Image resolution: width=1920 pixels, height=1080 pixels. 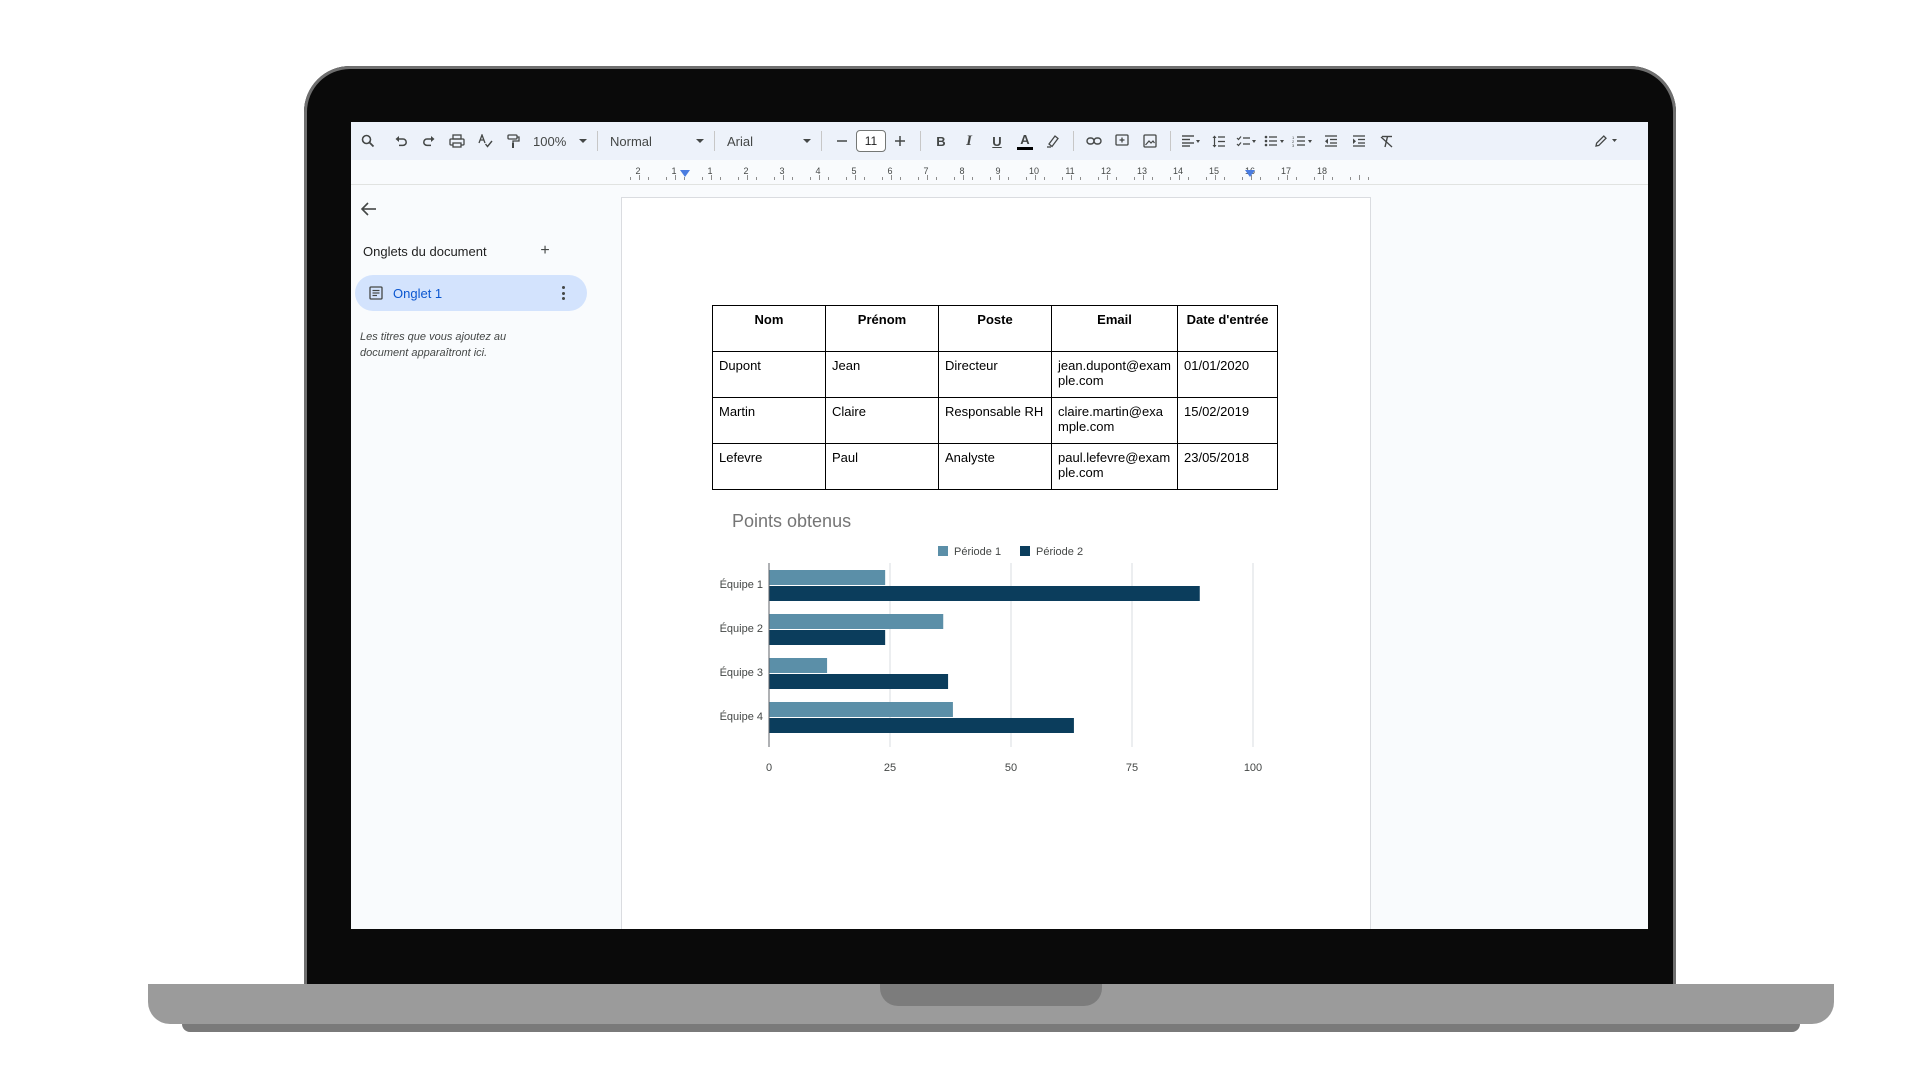 I want to click on add-comment-icon, so click(x=1122, y=141).